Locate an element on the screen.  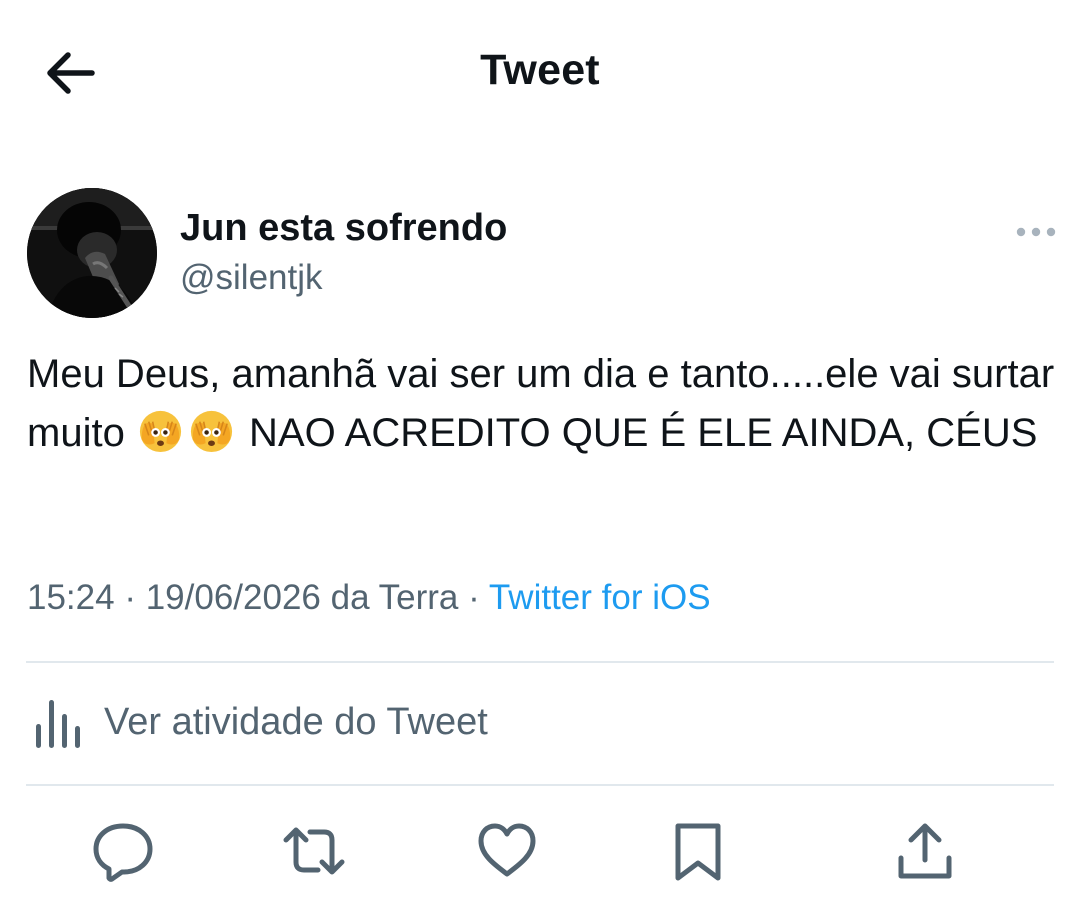
share-button is located at coordinates (925, 851).